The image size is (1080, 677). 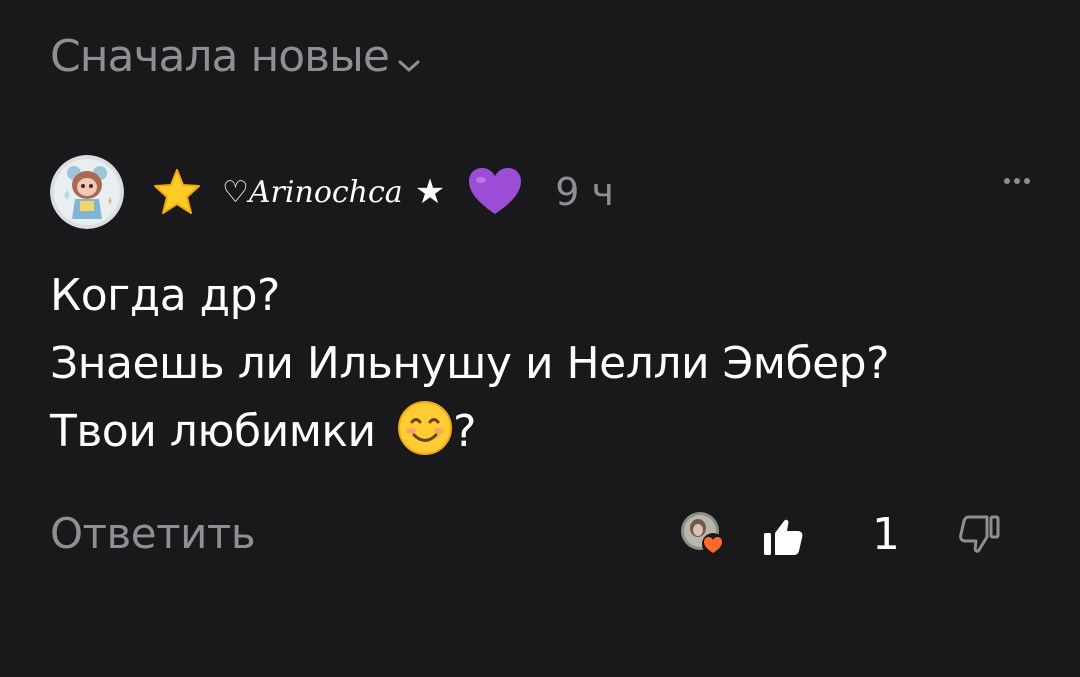 What do you see at coordinates (550, 432) in the screenshot?
I see `comment-line-3: Твои любимки ?` at bounding box center [550, 432].